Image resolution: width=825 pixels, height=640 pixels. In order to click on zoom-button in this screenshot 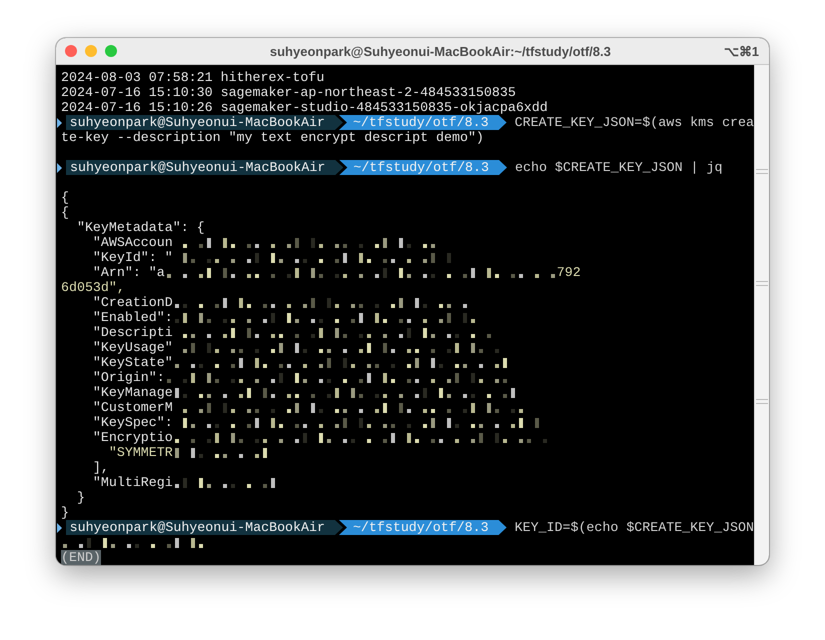, I will do `click(111, 51)`.